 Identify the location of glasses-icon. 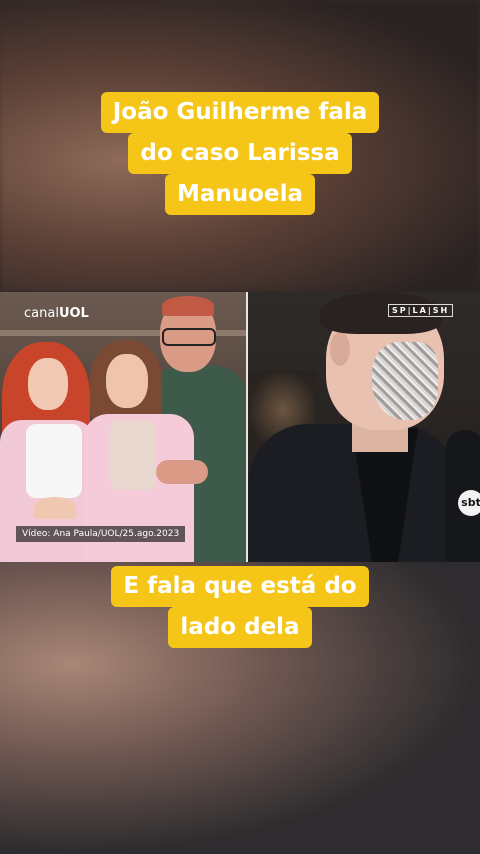
(189, 337).